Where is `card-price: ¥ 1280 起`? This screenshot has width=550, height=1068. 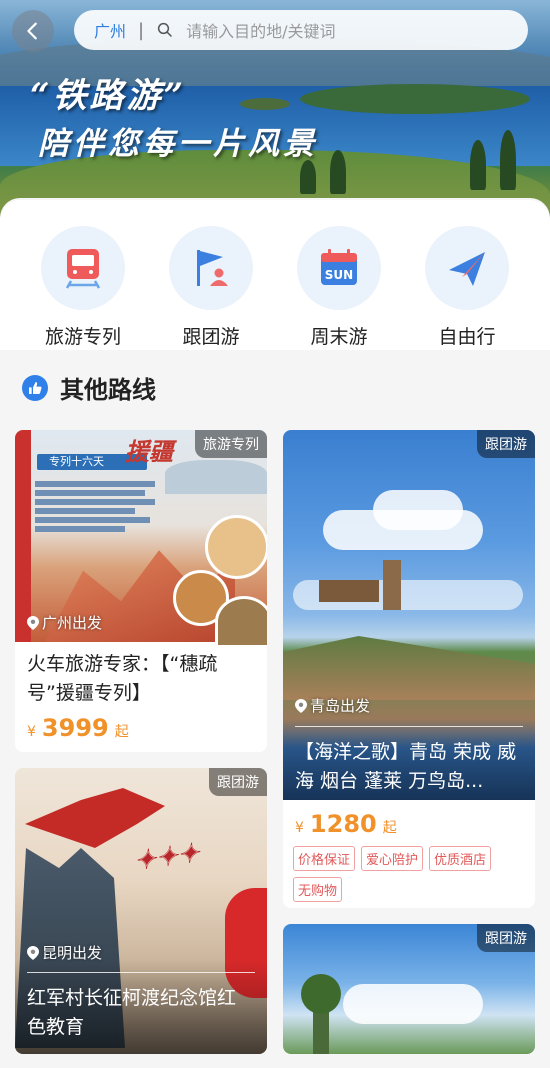
card-price: ¥ 1280 起 is located at coordinates (346, 824).